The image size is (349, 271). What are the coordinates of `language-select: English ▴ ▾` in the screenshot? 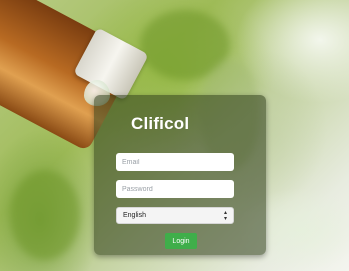 It's located at (175, 215).